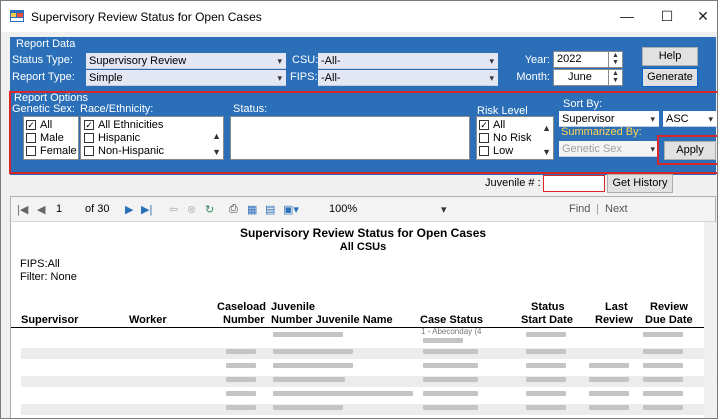 The image size is (718, 419). What do you see at coordinates (244, 320) in the screenshot?
I see `column-header-caseload-number: Number` at bounding box center [244, 320].